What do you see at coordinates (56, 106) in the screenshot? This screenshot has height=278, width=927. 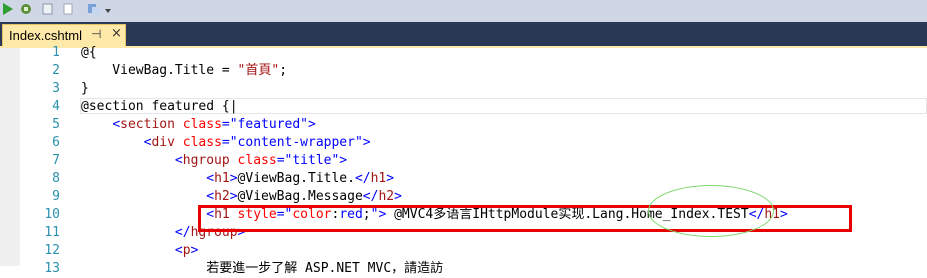 I see `line-number: 4` at bounding box center [56, 106].